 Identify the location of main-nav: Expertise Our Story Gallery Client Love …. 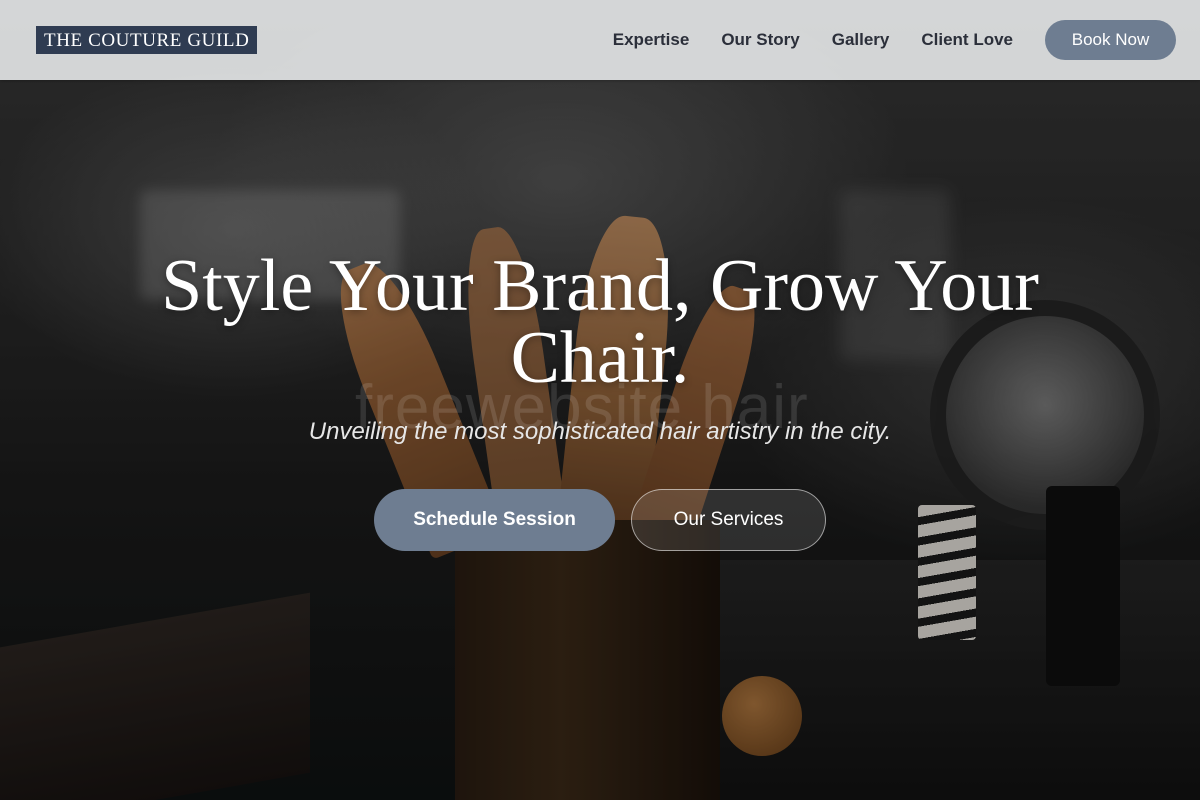
(894, 40).